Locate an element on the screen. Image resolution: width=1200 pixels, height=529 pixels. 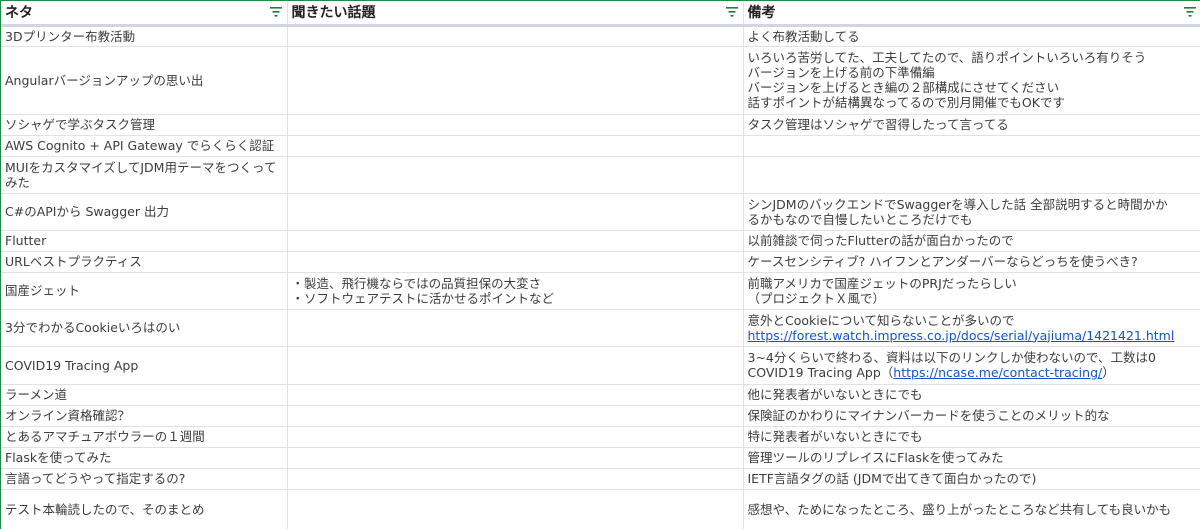
note-suffix: ） is located at coordinates (1108, 372).